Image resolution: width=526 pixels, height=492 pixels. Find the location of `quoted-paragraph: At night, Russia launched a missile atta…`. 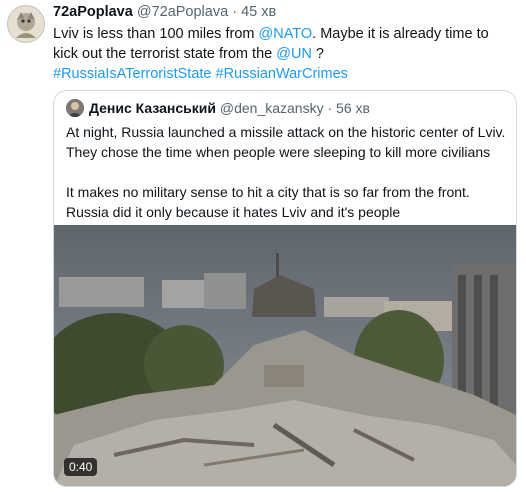

quoted-paragraph: At night, Russia launched a missile atta… is located at coordinates (286, 142).